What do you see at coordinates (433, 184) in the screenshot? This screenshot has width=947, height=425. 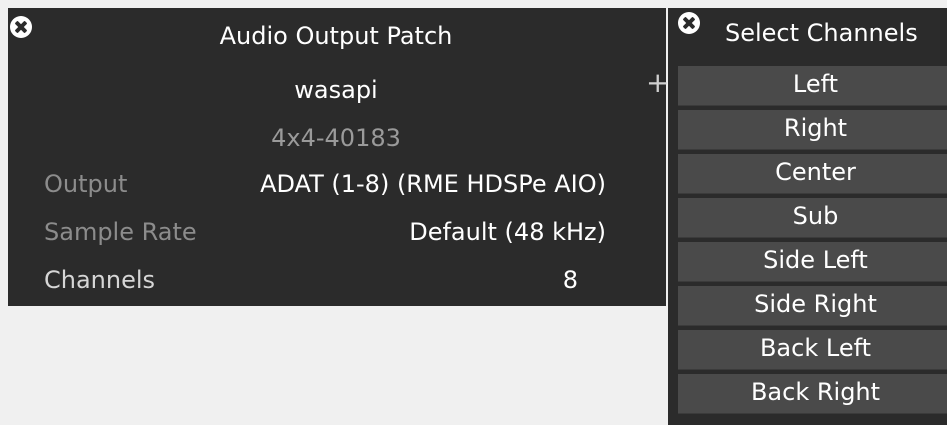 I see `output-value: ADAT (1-8) (RME HDSPe AIO)` at bounding box center [433, 184].